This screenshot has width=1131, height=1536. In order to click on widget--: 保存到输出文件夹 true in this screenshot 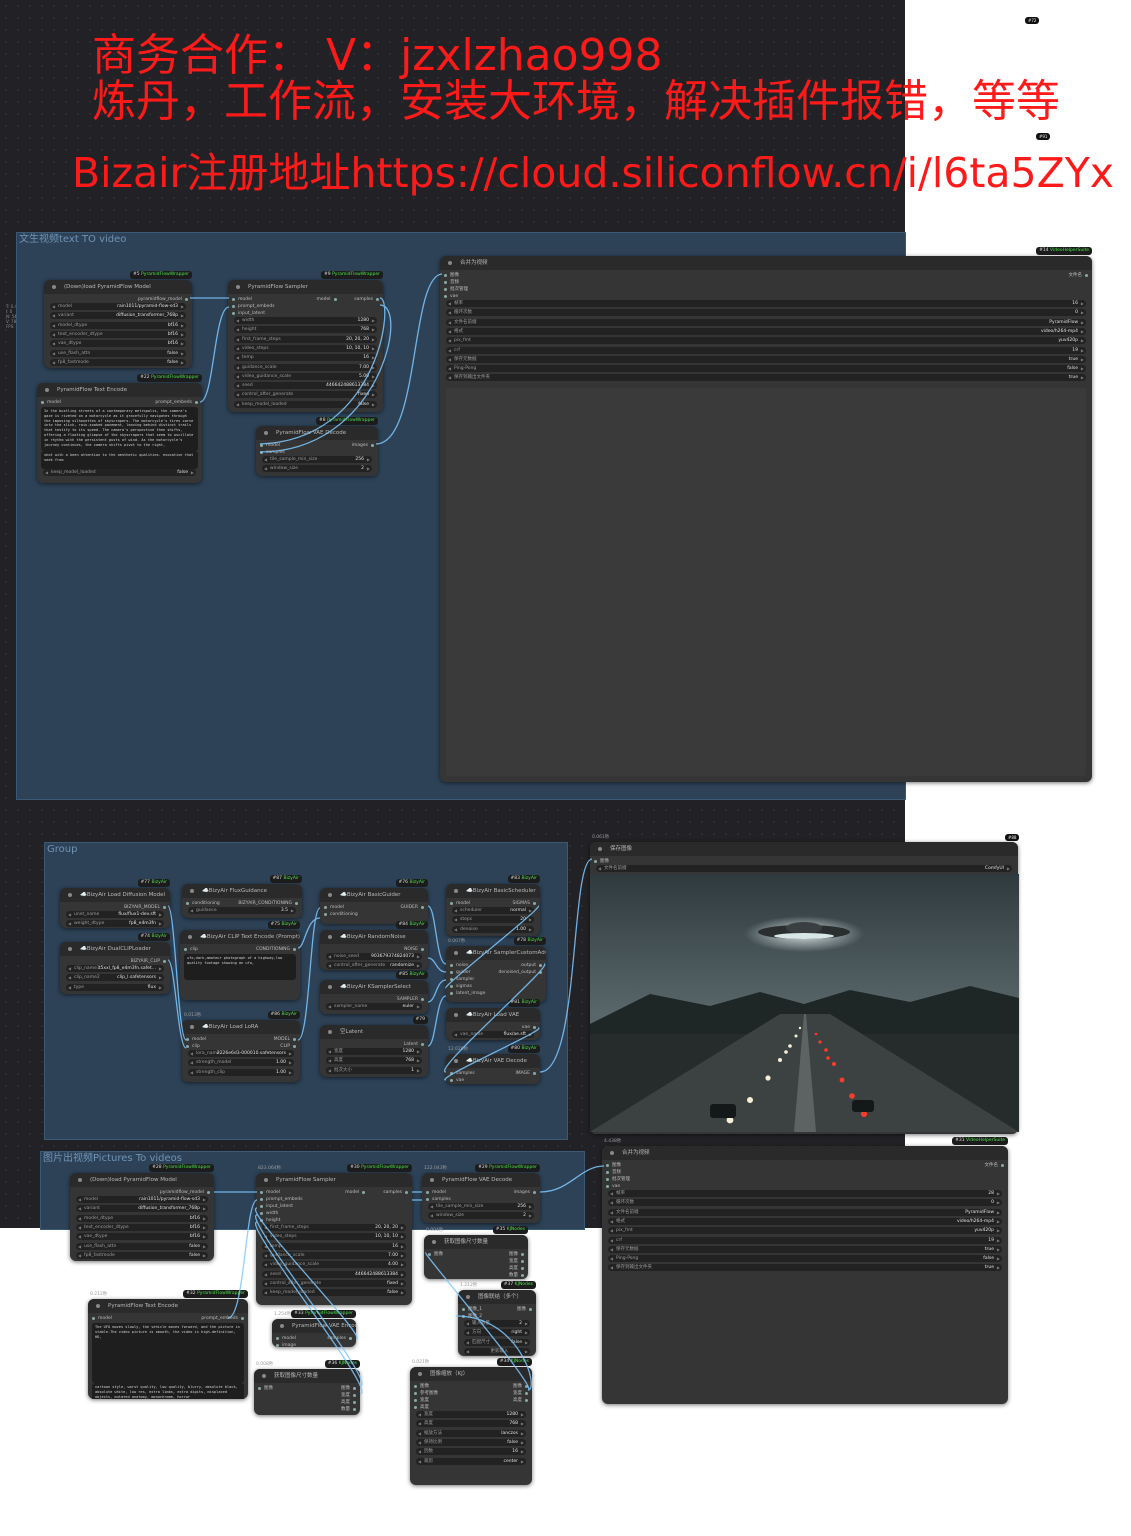, I will do `click(805, 1268)`.